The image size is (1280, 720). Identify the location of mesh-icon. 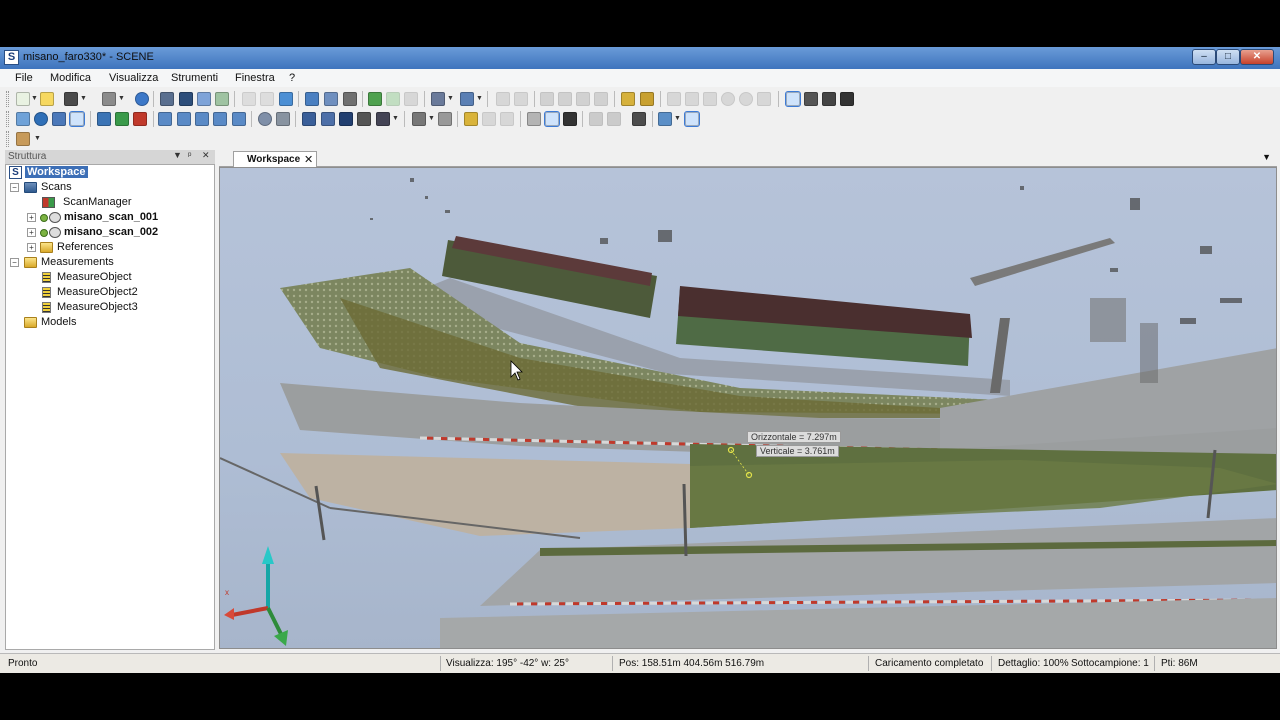
(596, 119).